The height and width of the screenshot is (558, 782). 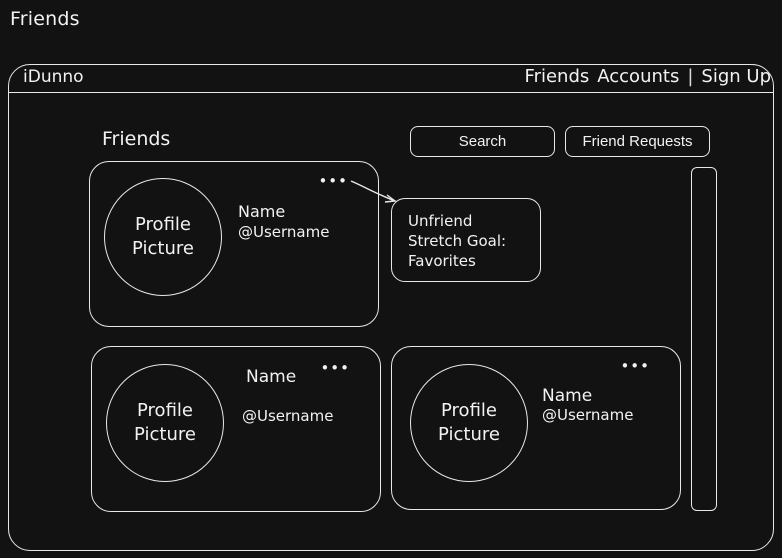 I want to click on nav-links: Friends Accounts | Sign Up, so click(x=648, y=76).